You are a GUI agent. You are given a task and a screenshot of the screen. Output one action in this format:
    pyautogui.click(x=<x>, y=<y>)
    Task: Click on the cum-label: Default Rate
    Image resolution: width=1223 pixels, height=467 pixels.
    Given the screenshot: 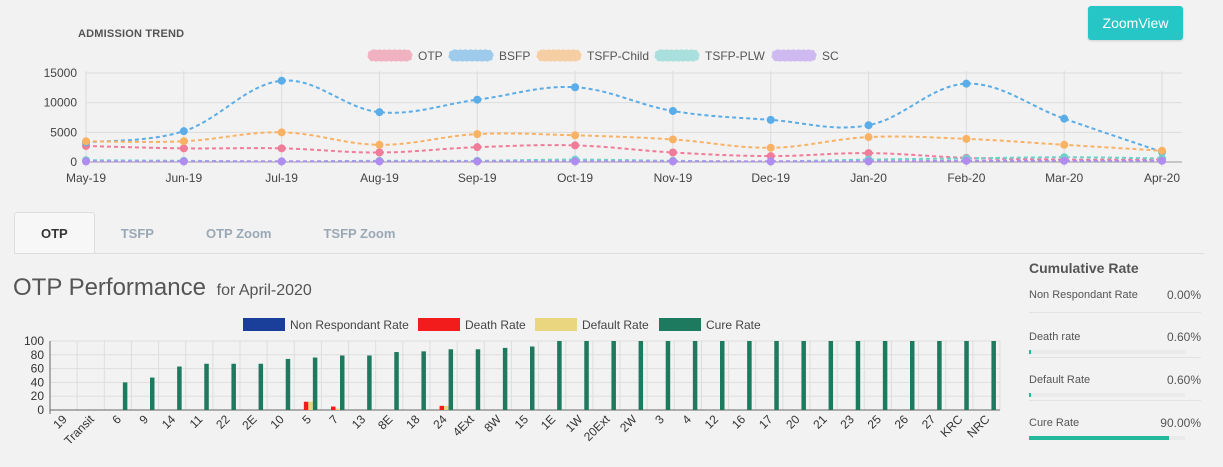 What is the action you would take?
    pyautogui.click(x=1060, y=380)
    